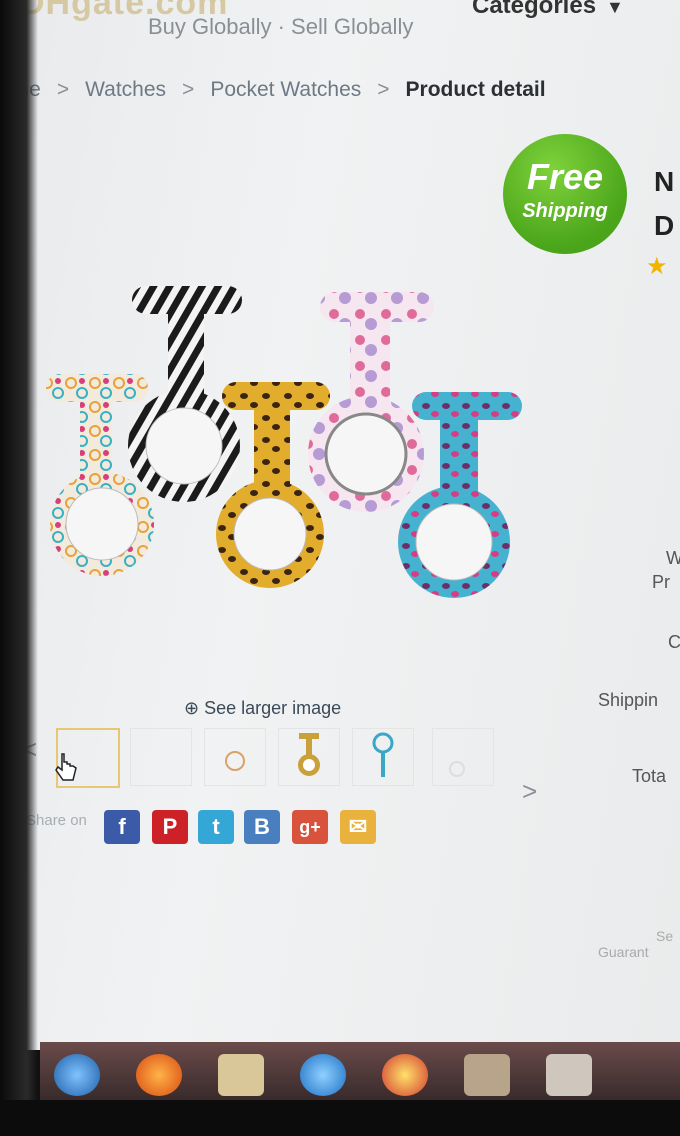 The width and height of the screenshot is (680, 1136). Describe the element at coordinates (273, 708) in the screenshot. I see `zoom-label: See larger image` at that location.